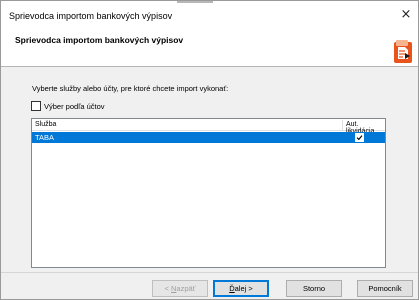 Image resolution: width=419 pixels, height=300 pixels. Describe the element at coordinates (243, 288) in the screenshot. I see `next-button-label: alej >` at that location.